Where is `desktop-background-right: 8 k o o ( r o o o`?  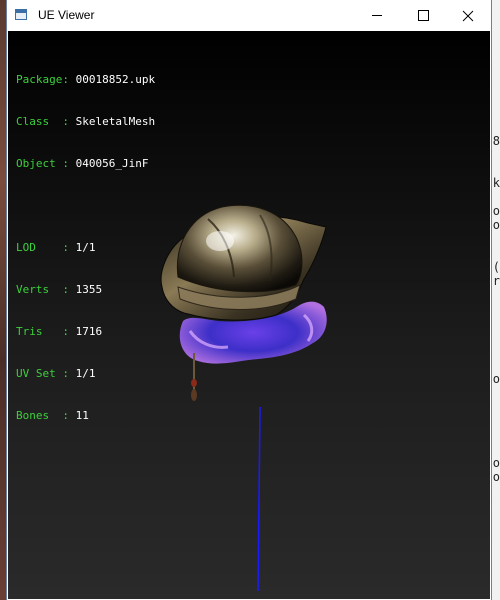 desktop-background-right: 8 k o o ( r o o o is located at coordinates (495, 300).